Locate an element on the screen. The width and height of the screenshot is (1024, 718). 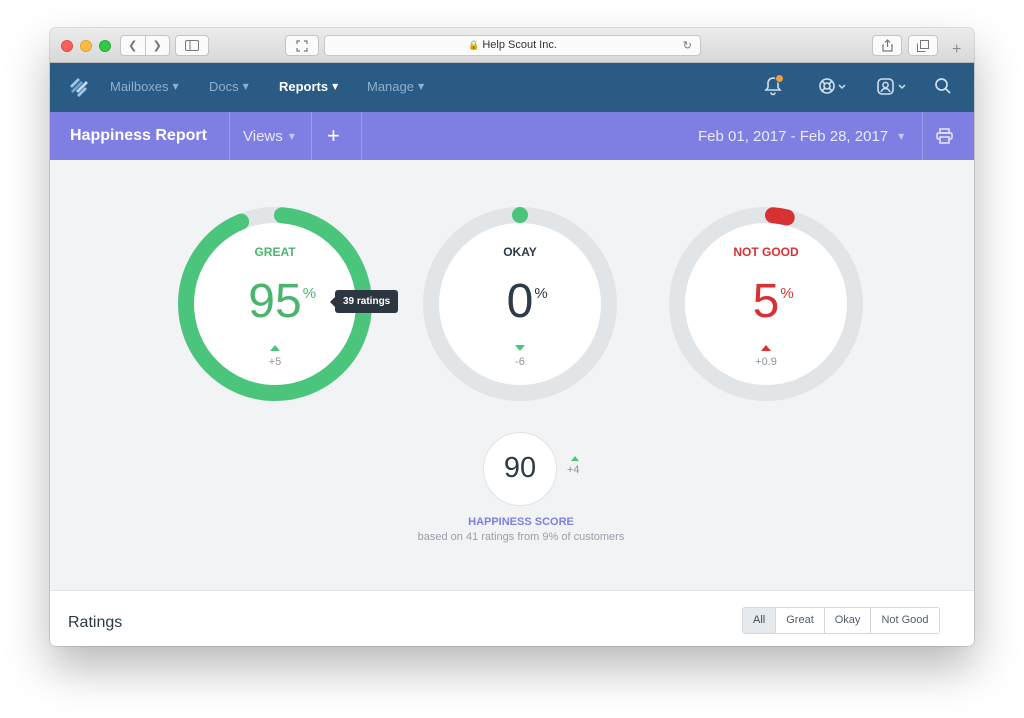
gauge-number: 5 is located at coordinates (766, 301).